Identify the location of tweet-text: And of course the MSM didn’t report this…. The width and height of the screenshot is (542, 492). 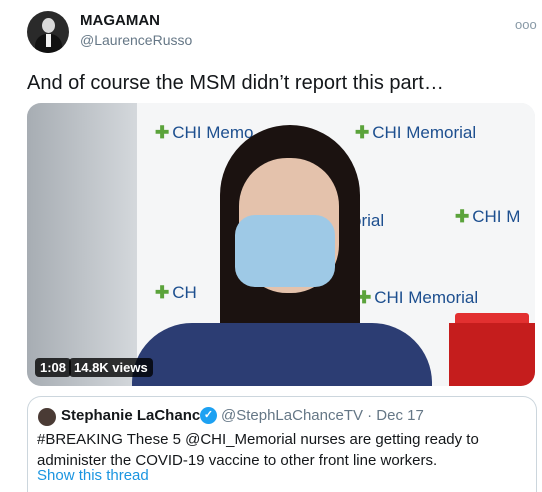
(235, 83).